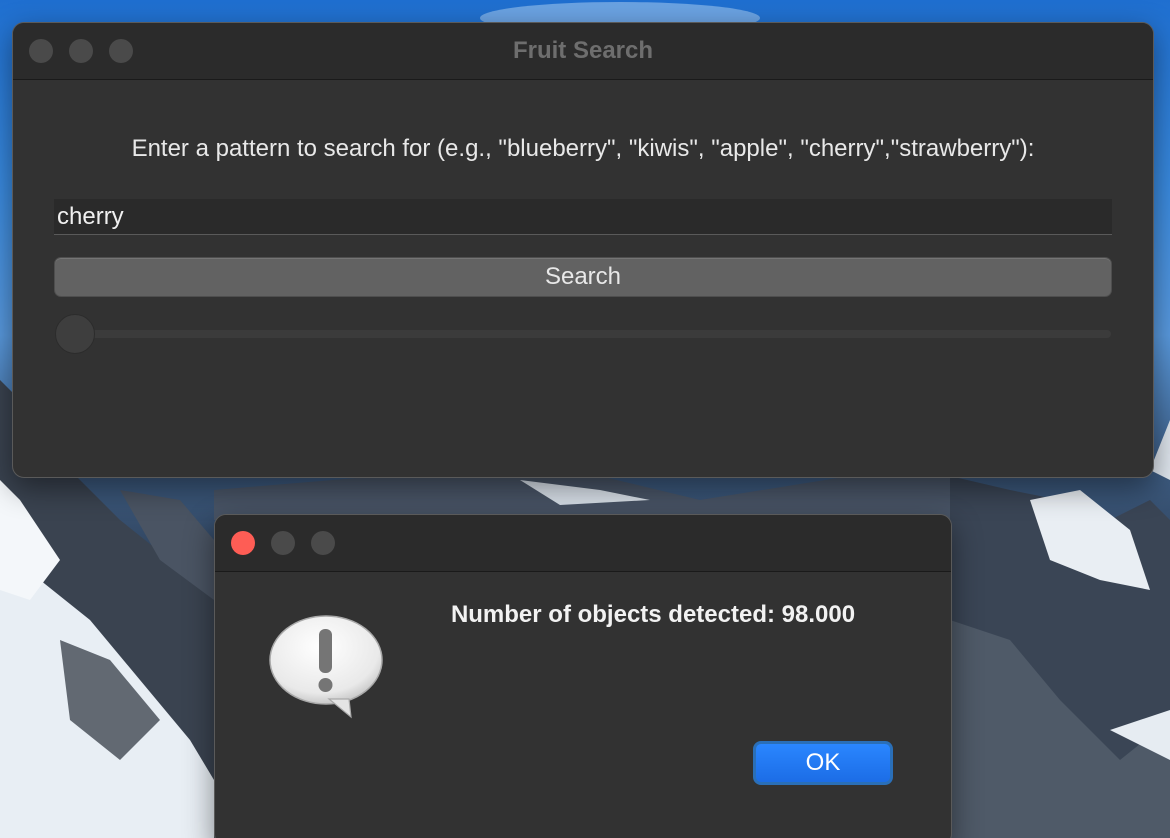 This screenshot has width=1170, height=838. What do you see at coordinates (283, 543) in the screenshot?
I see `minimize-alert-button` at bounding box center [283, 543].